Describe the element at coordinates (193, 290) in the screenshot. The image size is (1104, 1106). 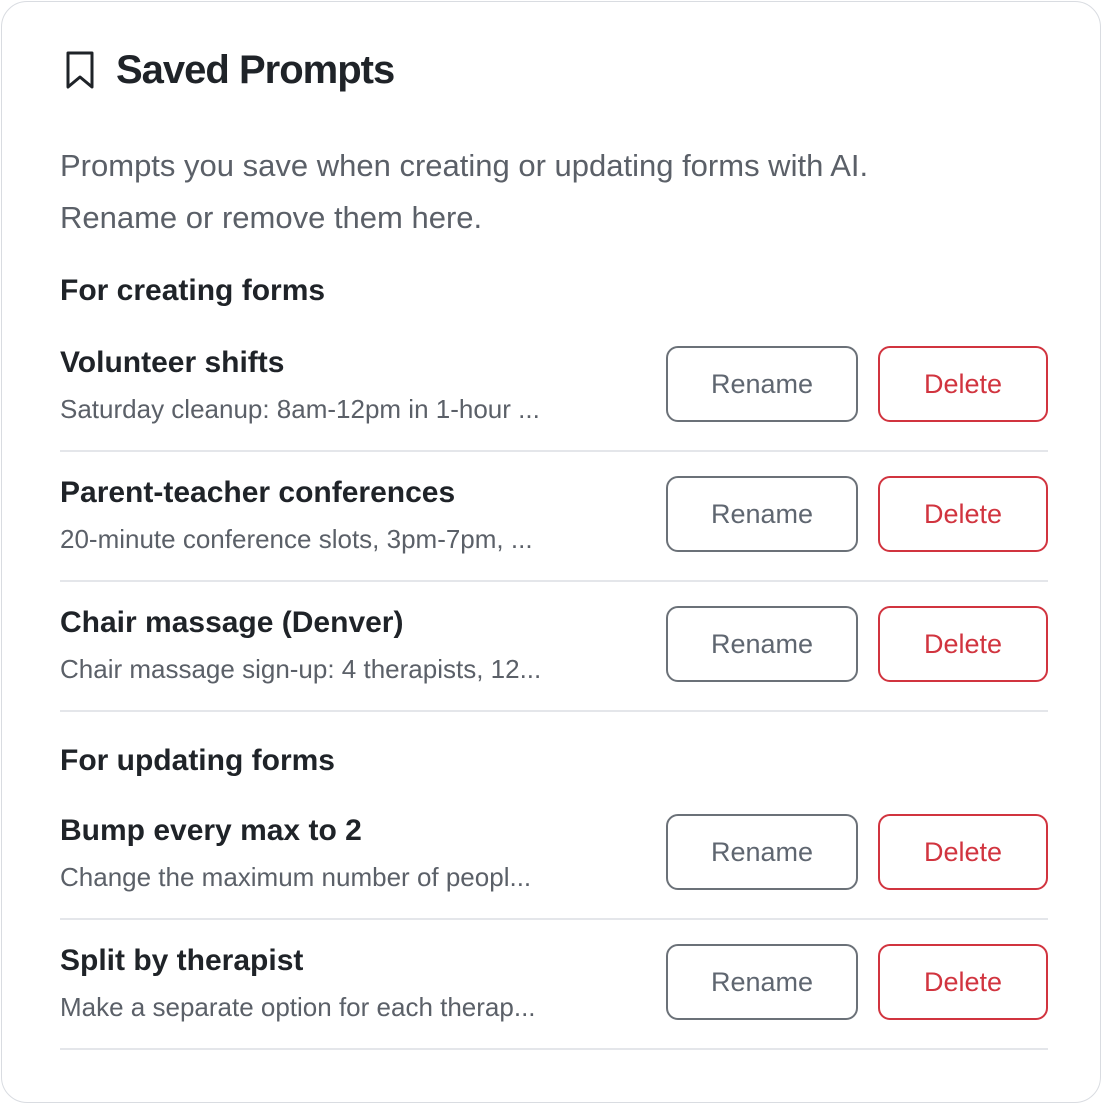
I see `section-title-creating: For creating forms` at that location.